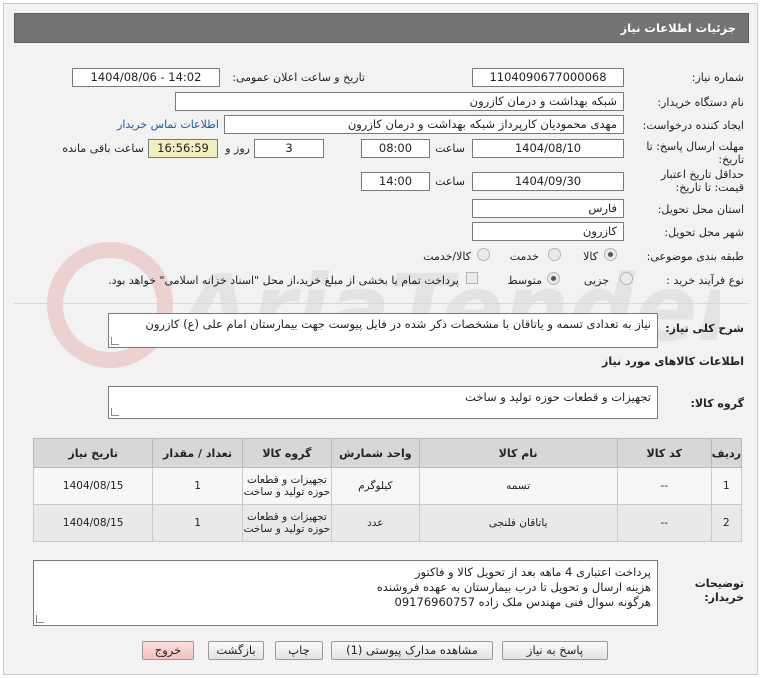  I want to click on column-header: ردیف, so click(726, 453).